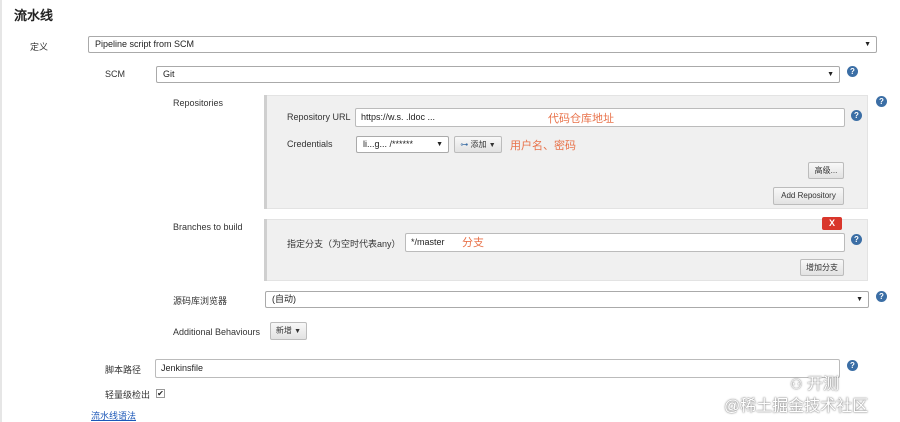 This screenshot has width=900, height=422. What do you see at coordinates (567, 299) in the screenshot?
I see `repository-browser-select: (自动) ▼` at bounding box center [567, 299].